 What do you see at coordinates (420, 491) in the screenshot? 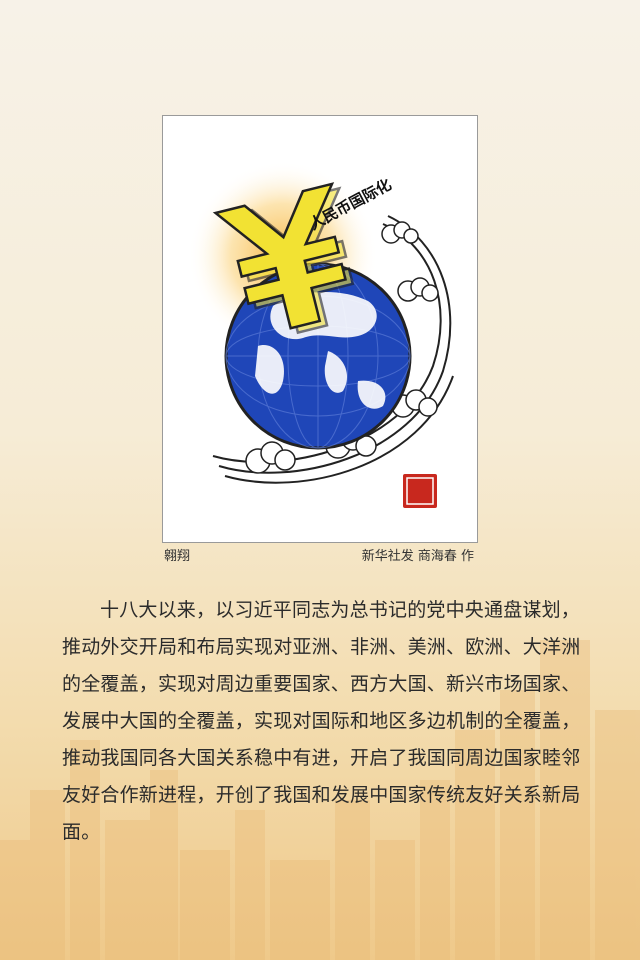
I see `artist-seal` at bounding box center [420, 491].